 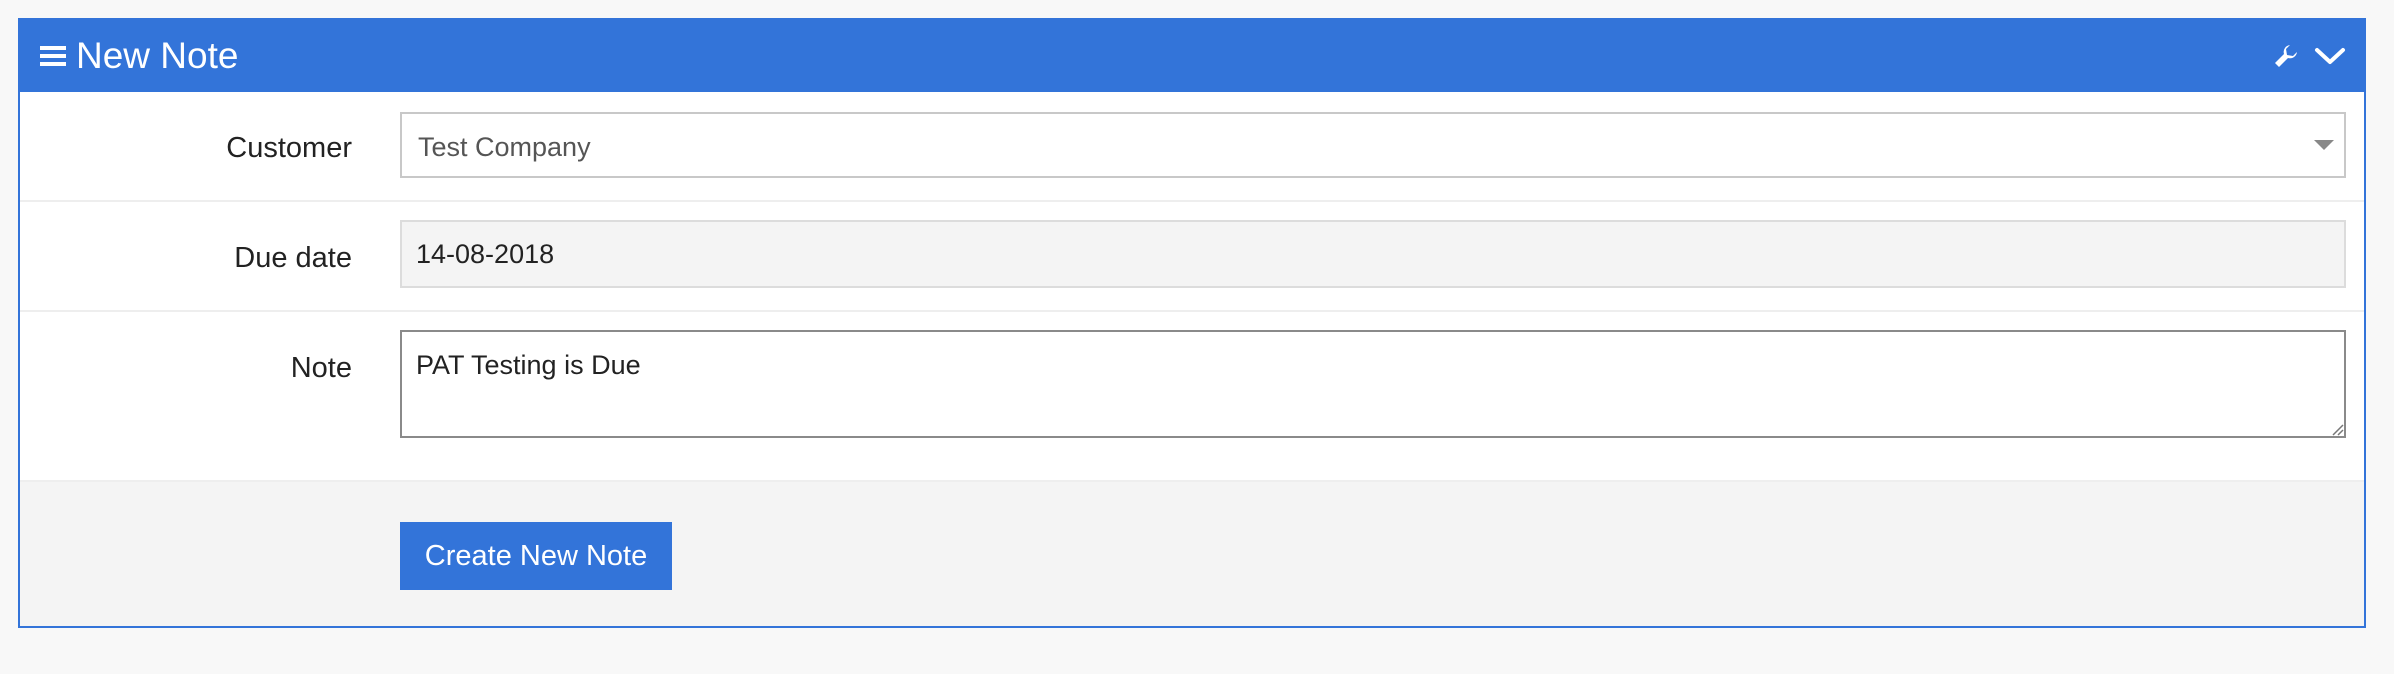 I want to click on resize-grip-icon, so click(x=2338, y=430).